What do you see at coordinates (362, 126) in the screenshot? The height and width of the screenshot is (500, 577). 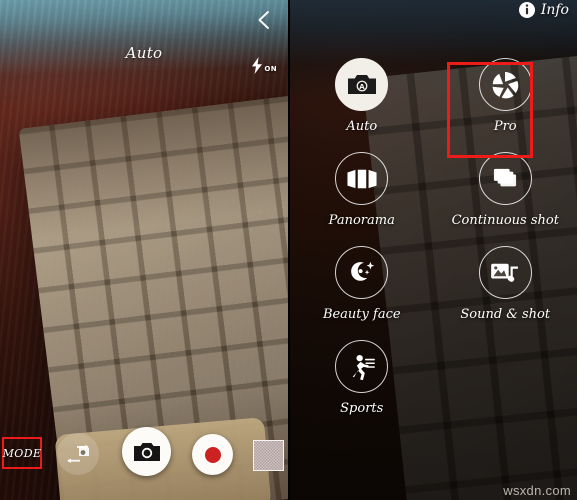 I see `mode-item-label: Auto` at bounding box center [362, 126].